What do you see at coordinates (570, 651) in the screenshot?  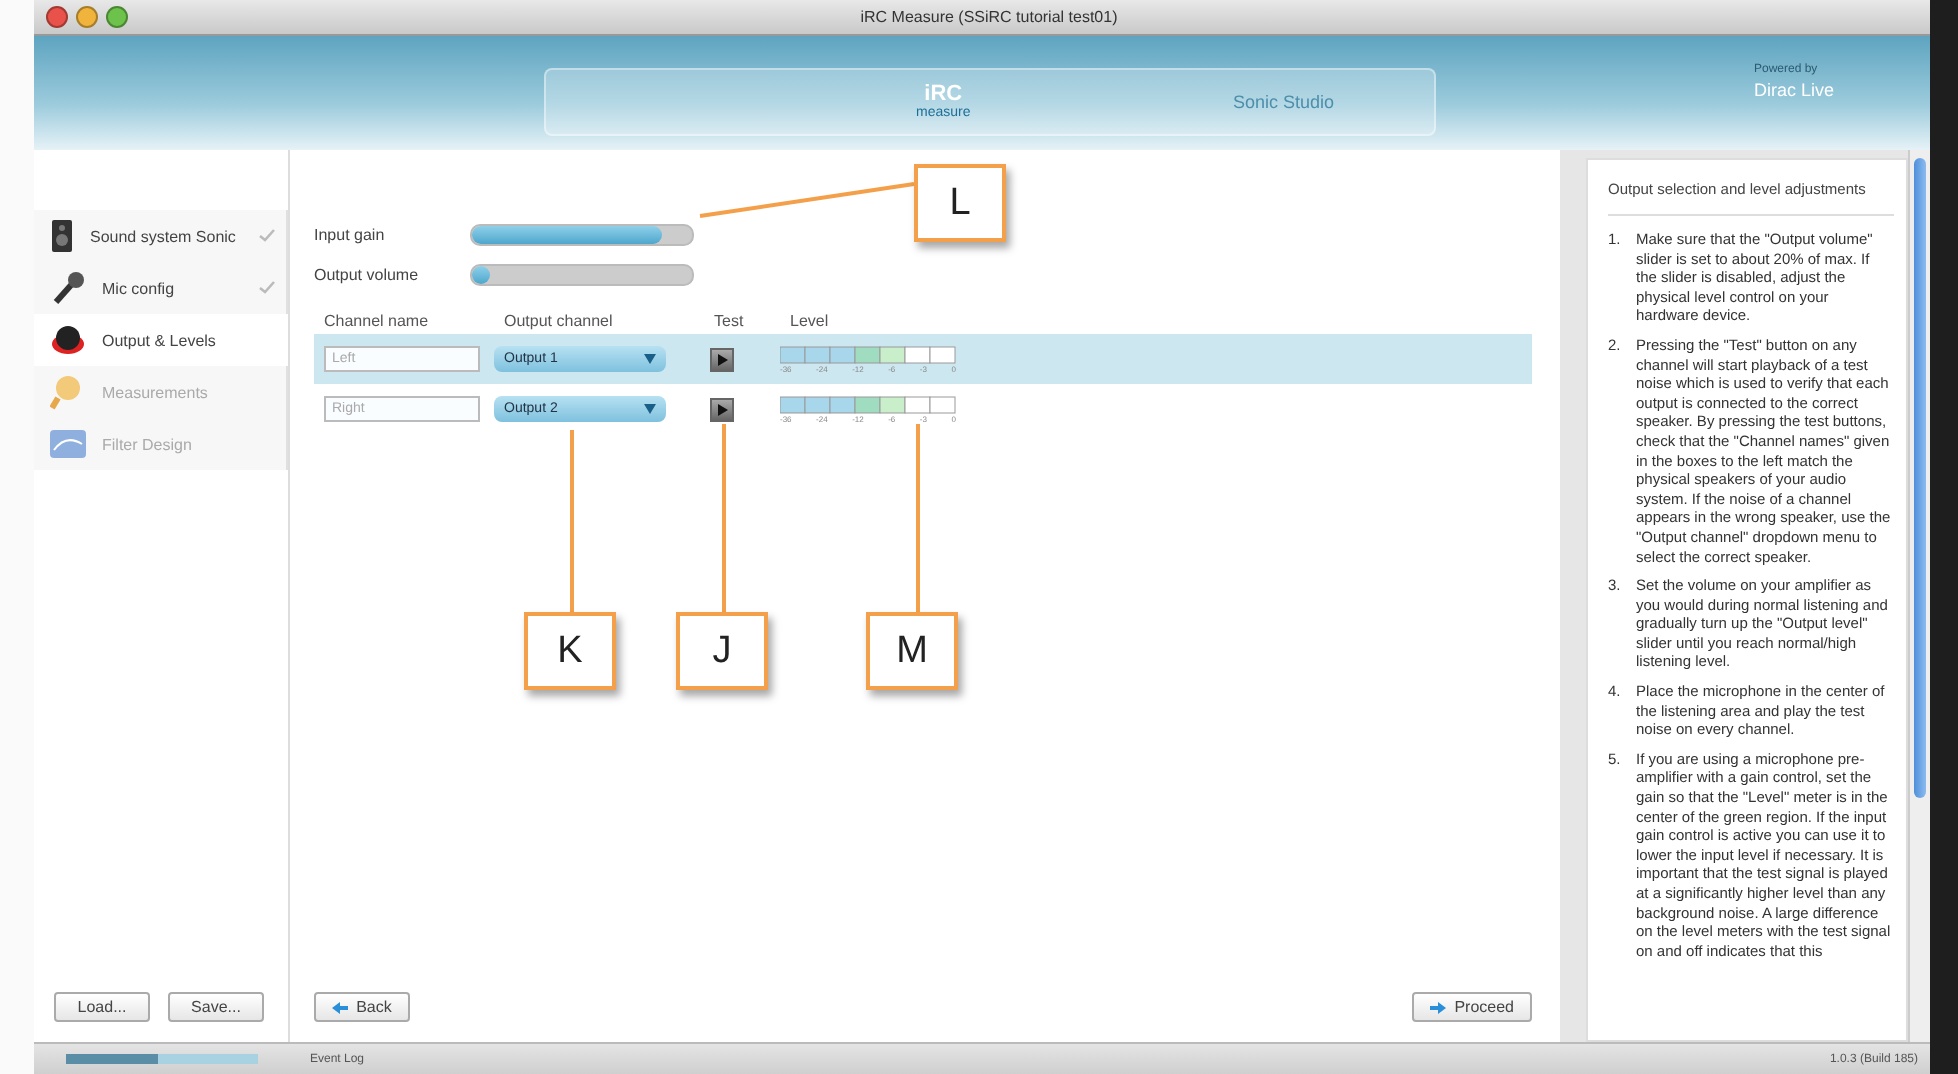 I see `callout-label: K` at bounding box center [570, 651].